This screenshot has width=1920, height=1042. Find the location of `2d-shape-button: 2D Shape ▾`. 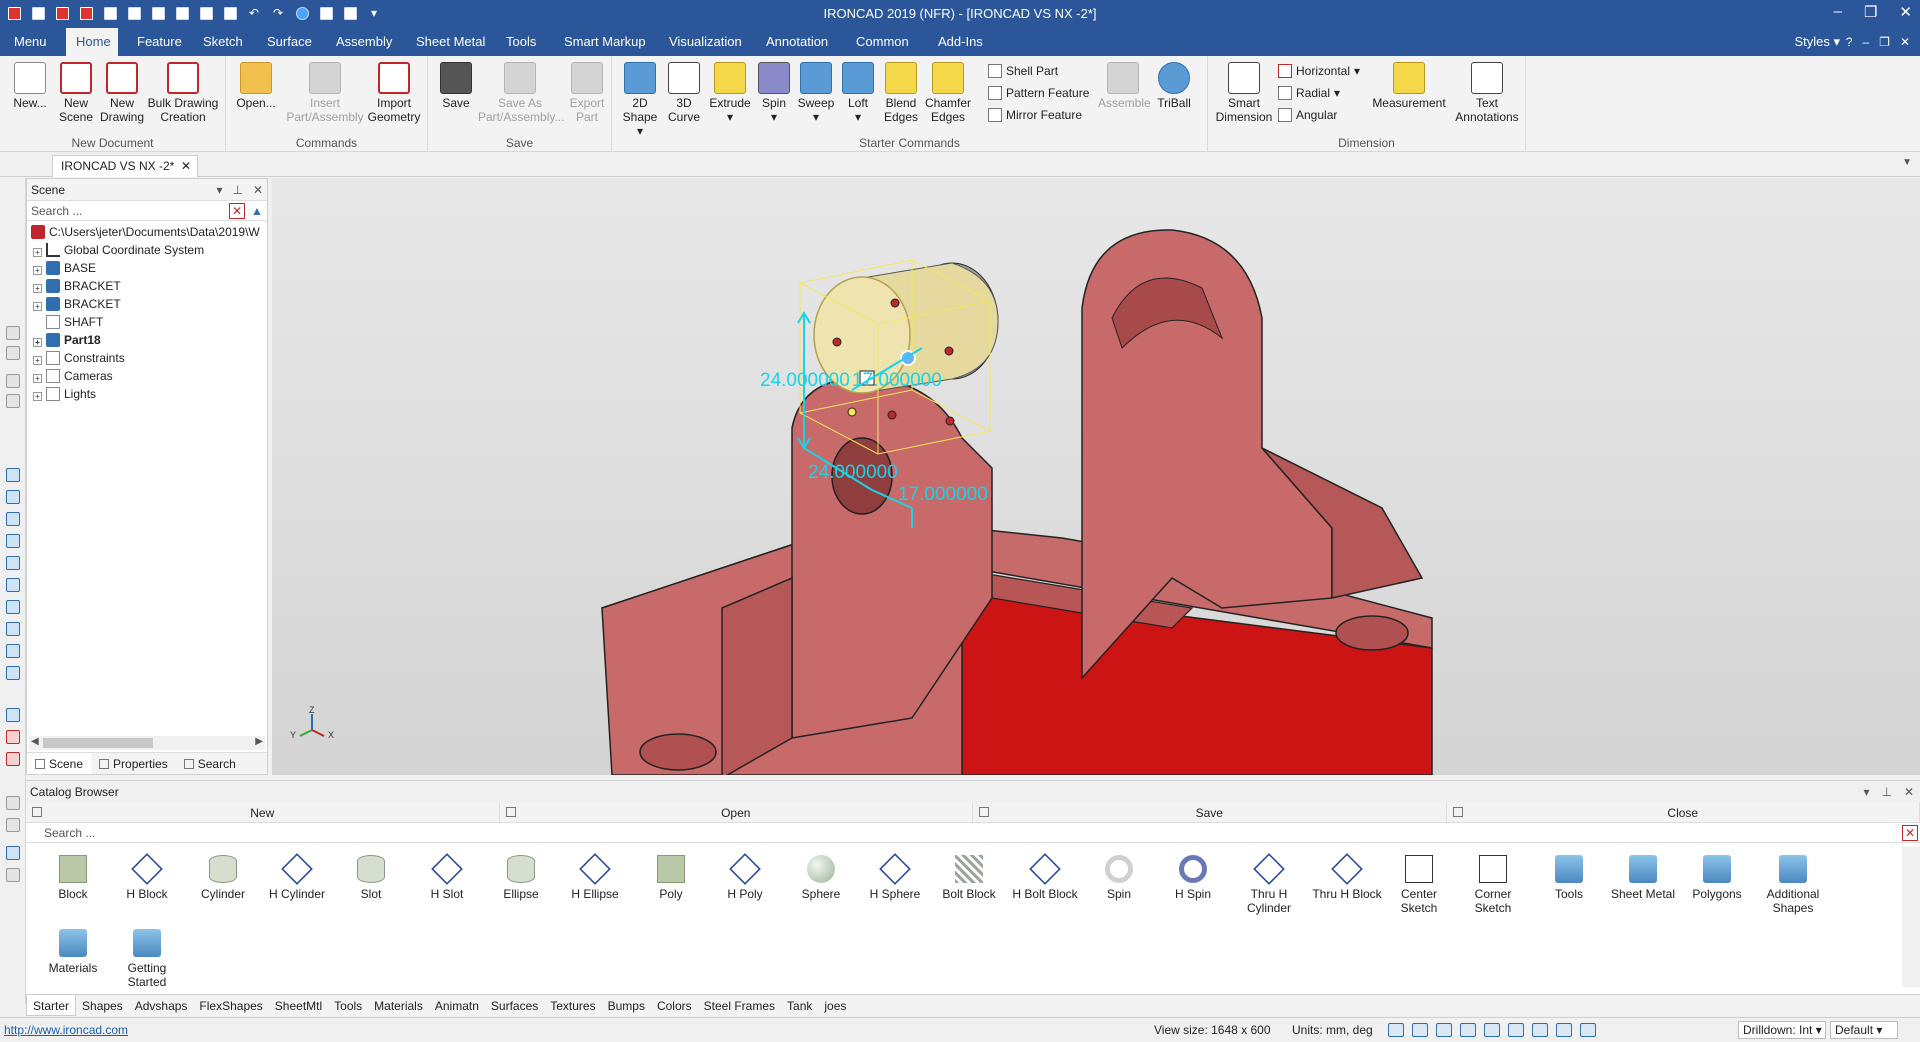

2d-shape-button: 2D Shape ▾ is located at coordinates (640, 100).